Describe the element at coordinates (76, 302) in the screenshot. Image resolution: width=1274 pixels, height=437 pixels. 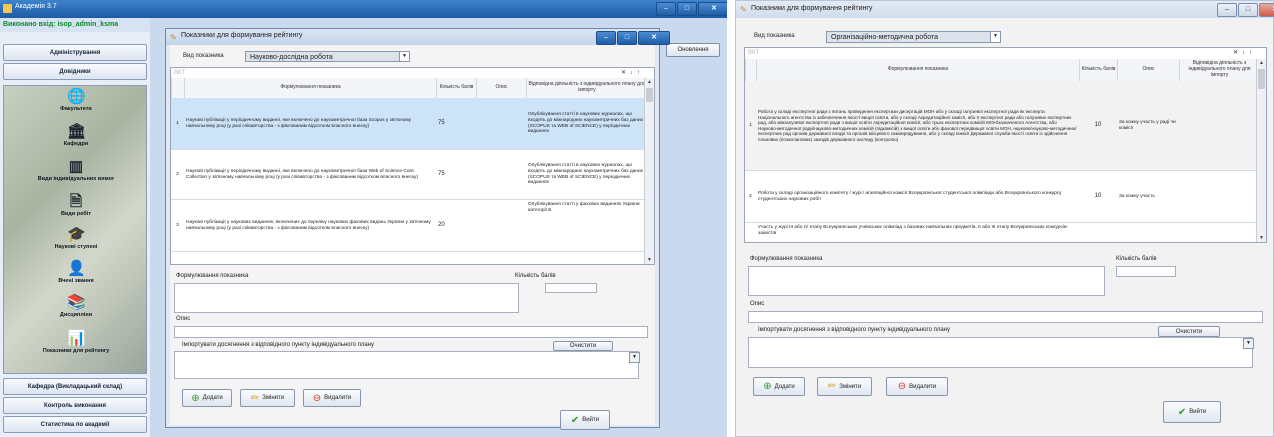
I see `books-icon: 📚` at that location.